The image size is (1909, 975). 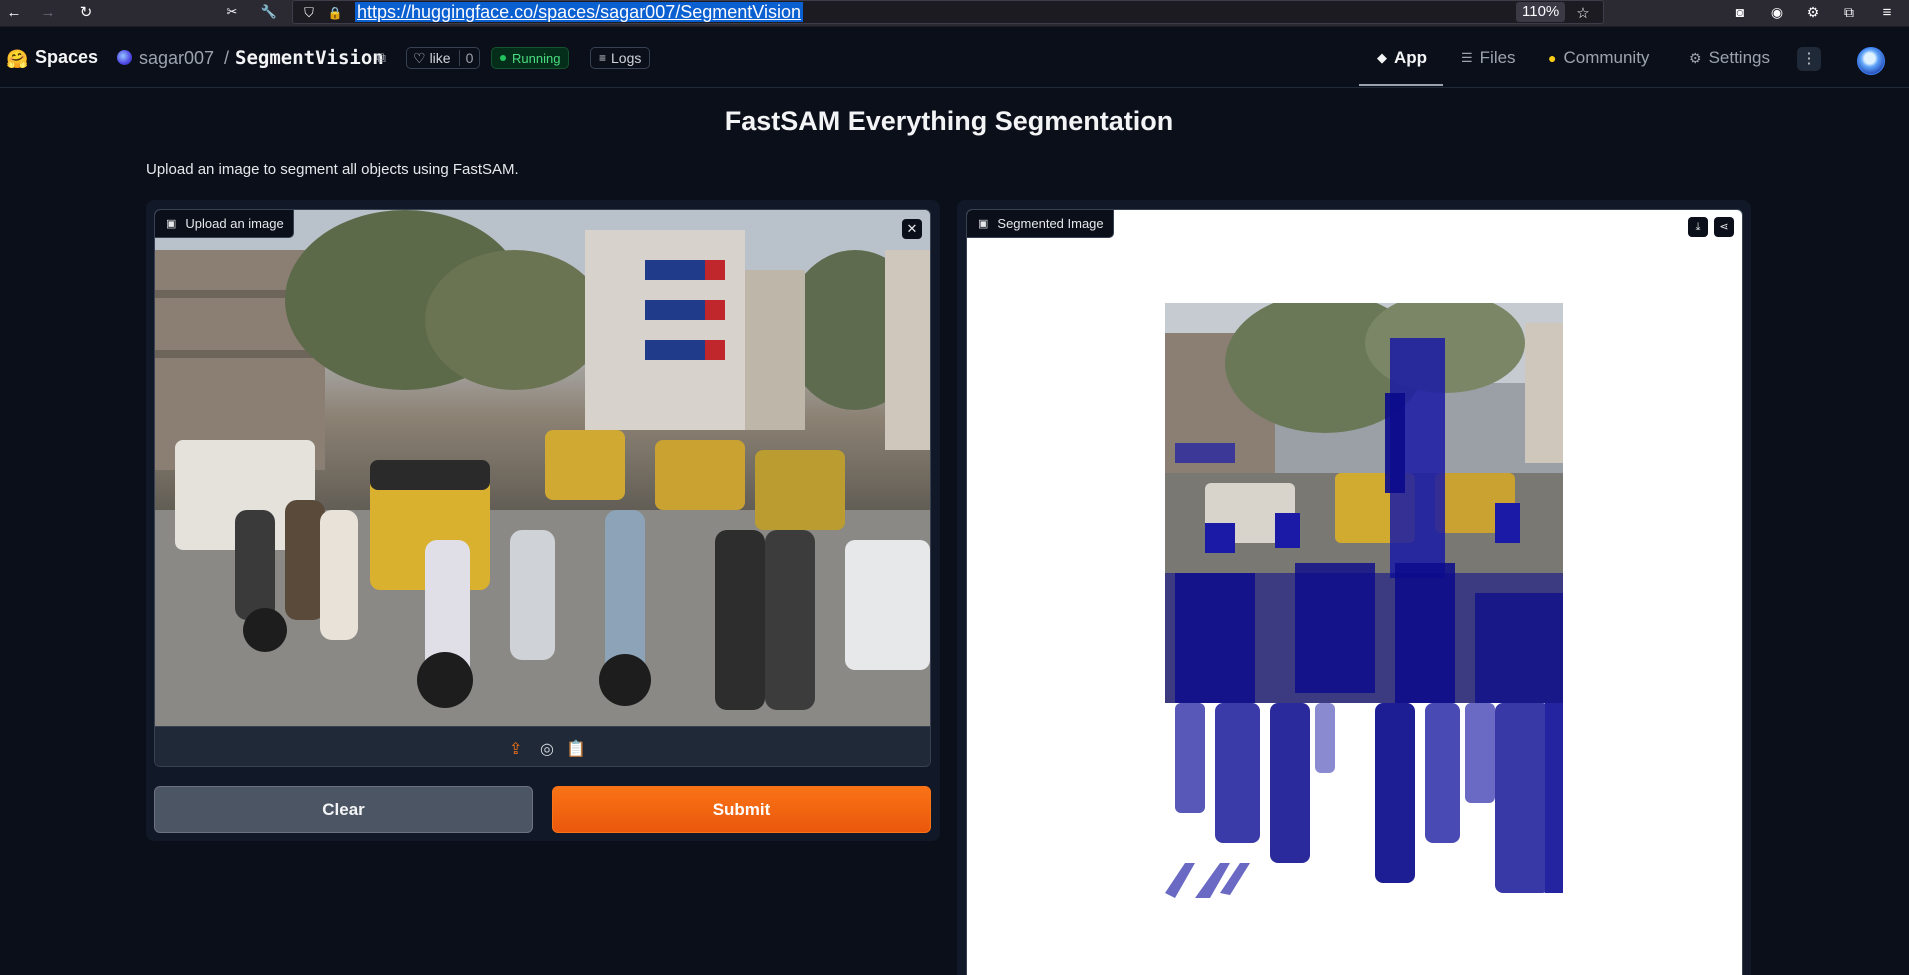 What do you see at coordinates (1849, 12) in the screenshot?
I see `puzzle-icon: ⧉` at bounding box center [1849, 12].